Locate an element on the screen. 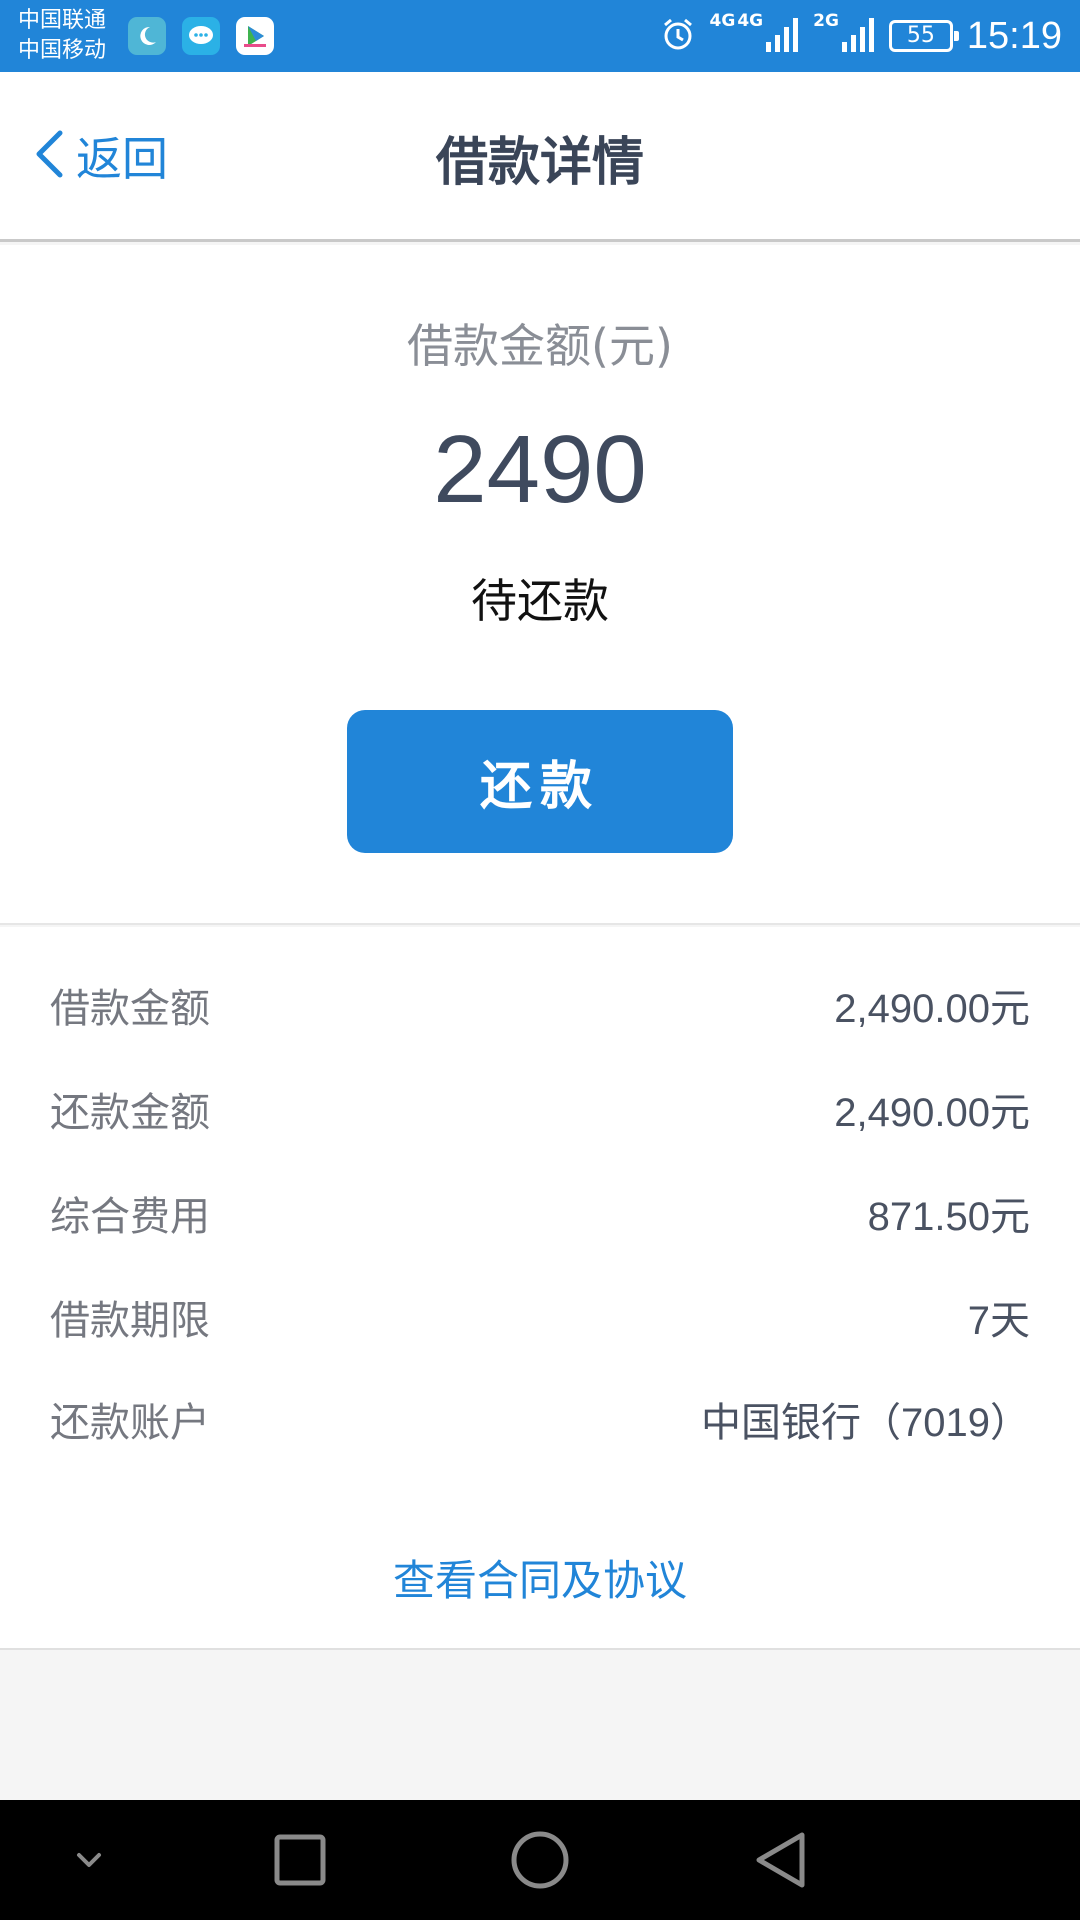  detail-row-repay-amount: 还款金额 2,490.00元 is located at coordinates (540, 1109).